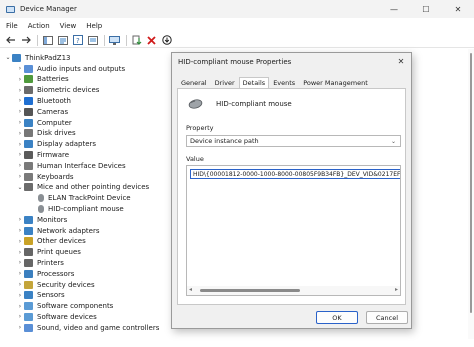 Image resolution: width=474 pixels, height=347 pixels. What do you see at coordinates (200, 128) in the screenshot?
I see `property-label: Property` at bounding box center [200, 128].